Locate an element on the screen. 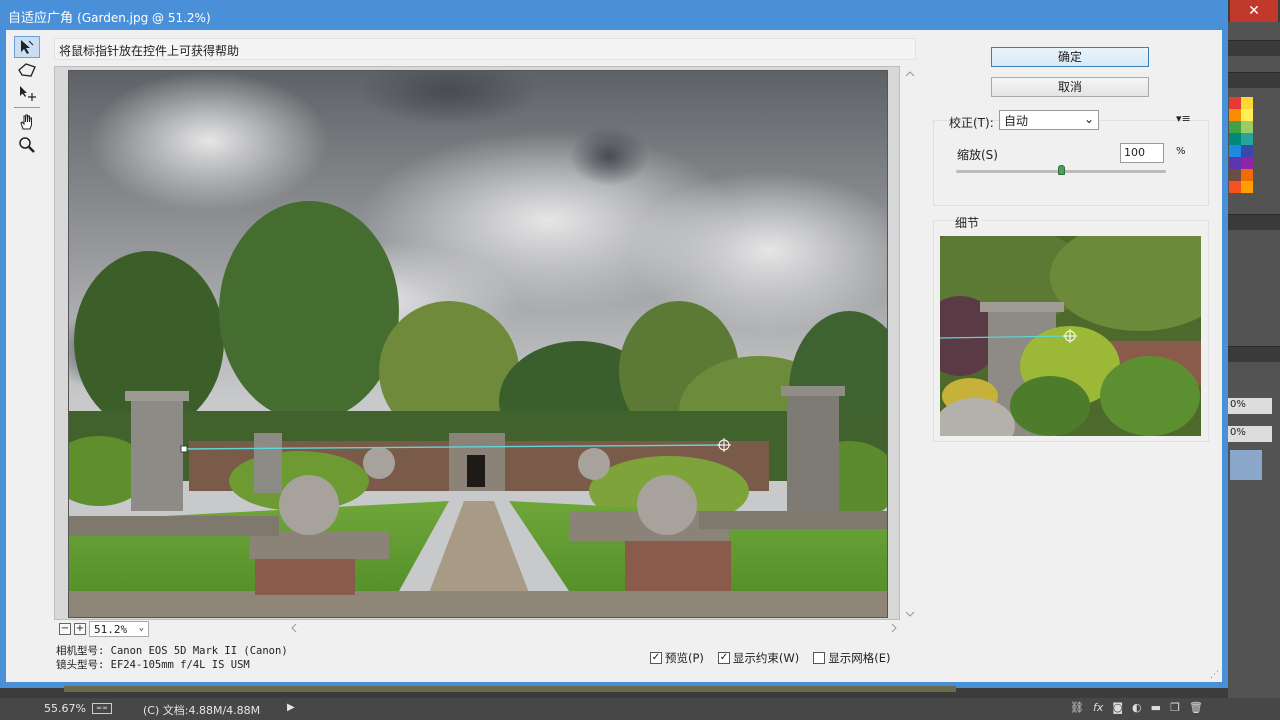  correction-select-value: 自动 is located at coordinates (1016, 121).